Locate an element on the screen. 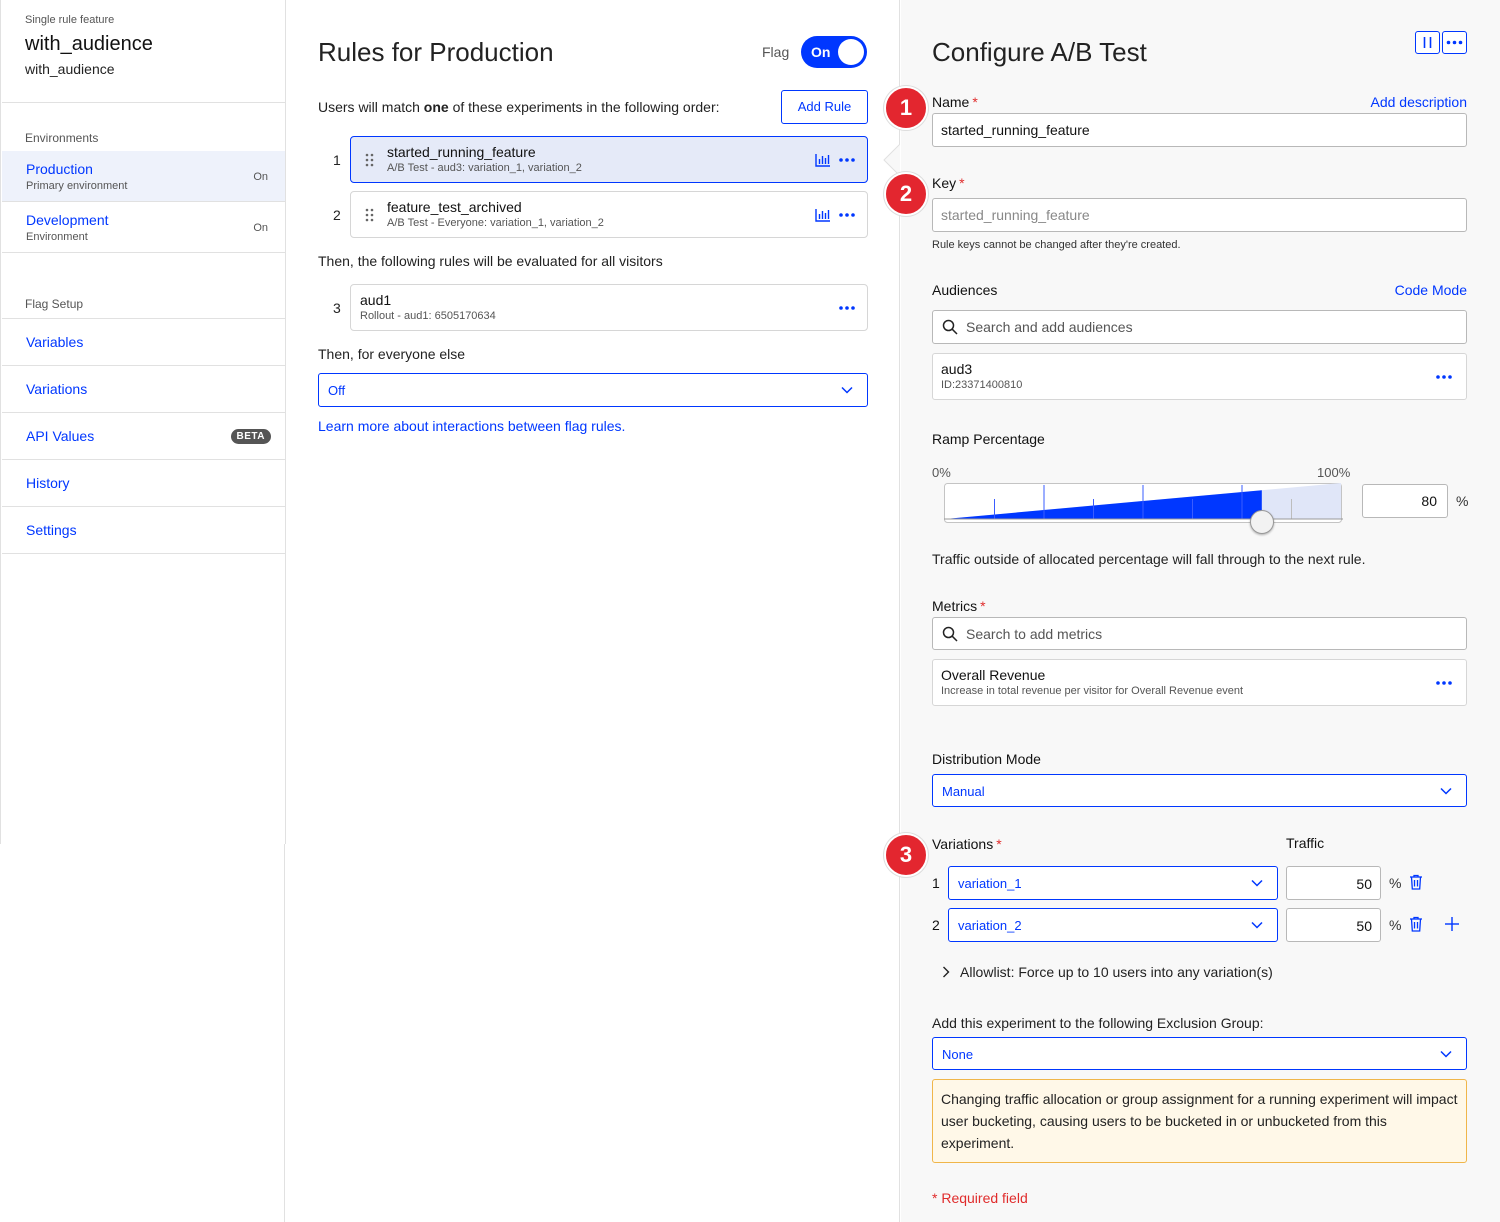  search-placeholder: Search to add metrics is located at coordinates (1034, 634).